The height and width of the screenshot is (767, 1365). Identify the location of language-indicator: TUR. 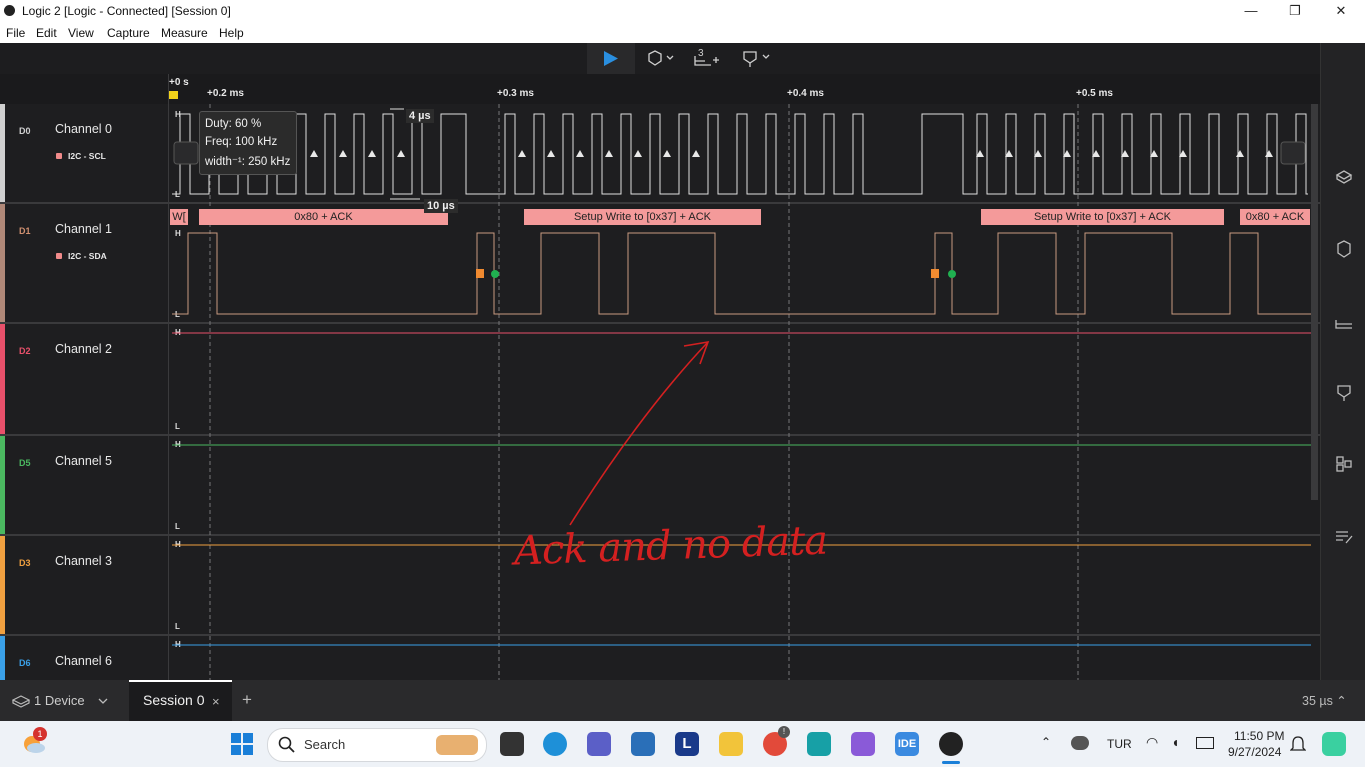
(1119, 744).